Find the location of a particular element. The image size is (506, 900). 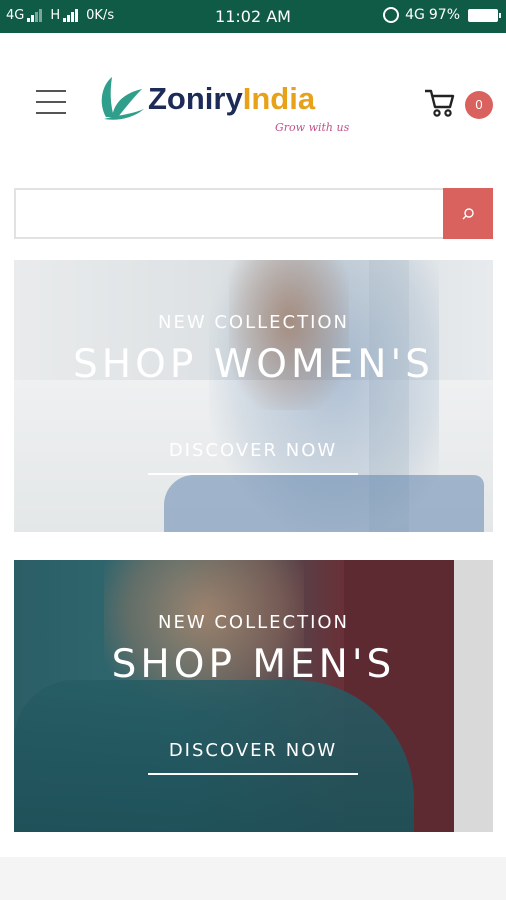

search-input is located at coordinates (229, 213).